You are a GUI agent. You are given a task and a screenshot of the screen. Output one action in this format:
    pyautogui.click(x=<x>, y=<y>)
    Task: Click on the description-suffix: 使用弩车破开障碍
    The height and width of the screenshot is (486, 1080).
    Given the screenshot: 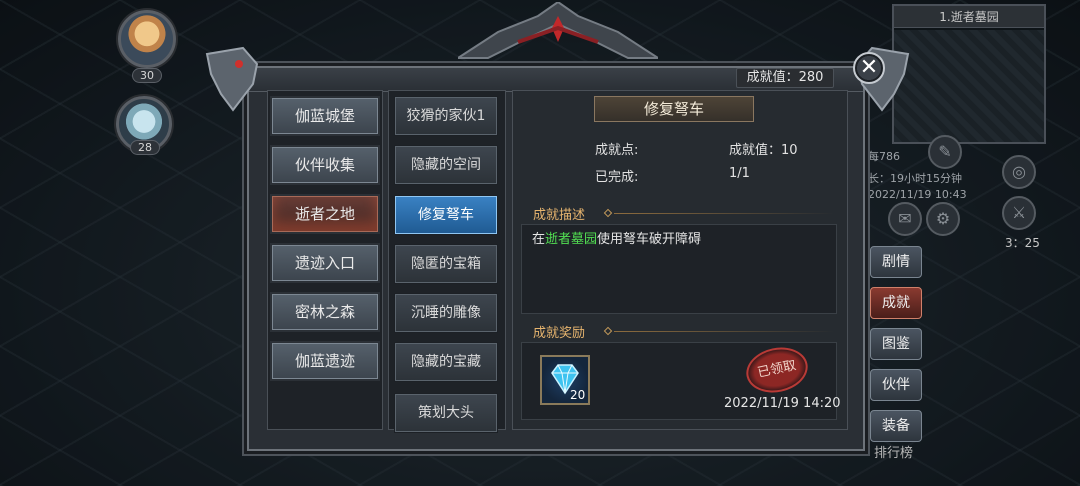 What is the action you would take?
    pyautogui.click(x=649, y=239)
    